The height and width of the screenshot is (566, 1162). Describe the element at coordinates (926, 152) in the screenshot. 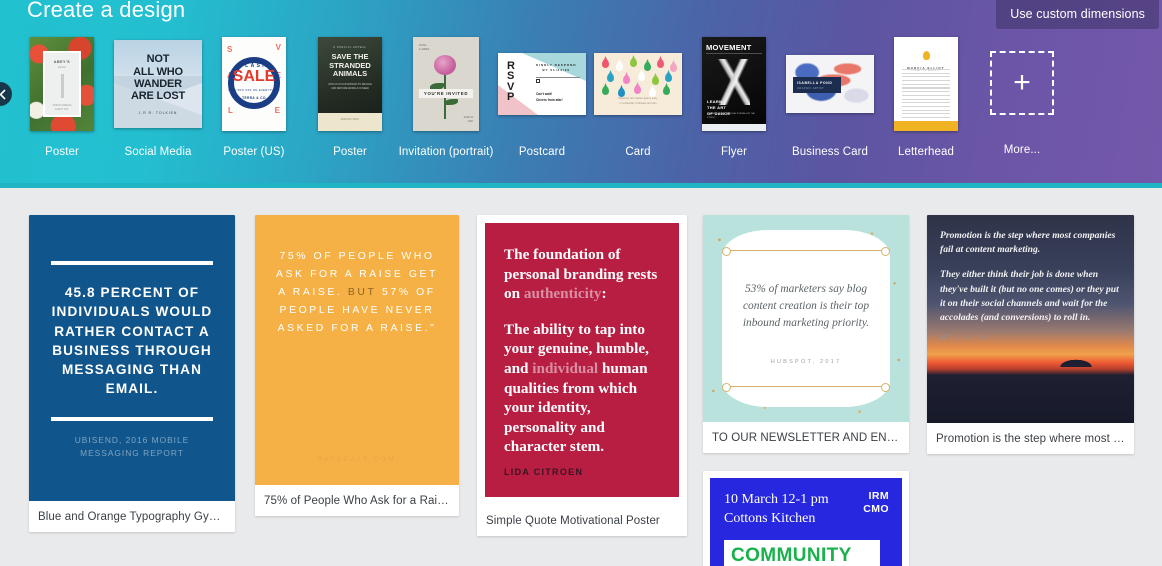

I see `design-type-label: Letterhead` at that location.